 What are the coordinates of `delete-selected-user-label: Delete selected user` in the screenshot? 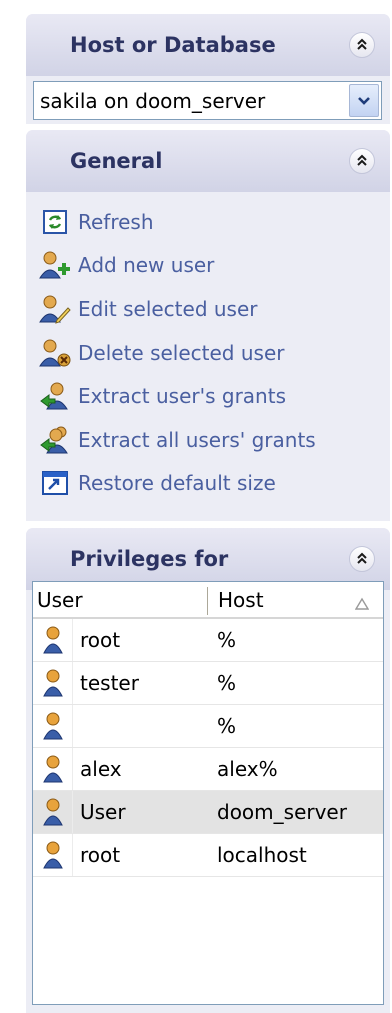 It's located at (181, 352).